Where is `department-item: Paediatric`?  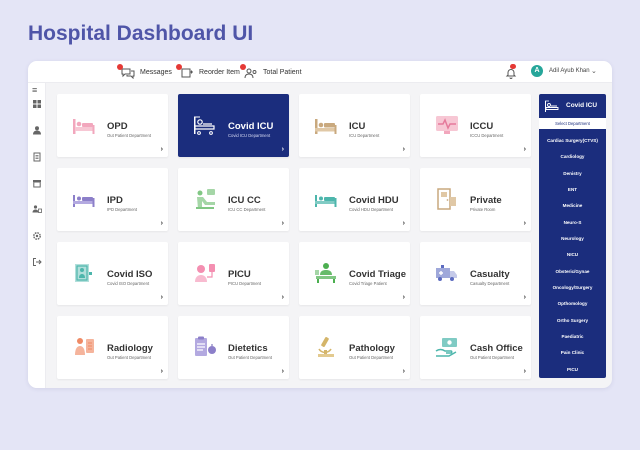
department-item: Paediatric is located at coordinates (572, 337).